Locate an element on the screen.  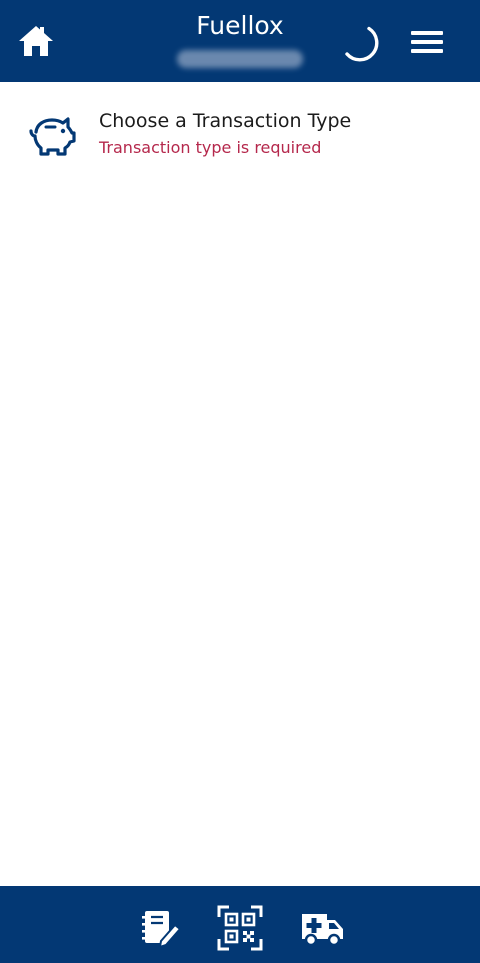
sync-button is located at coordinates (359, 42).